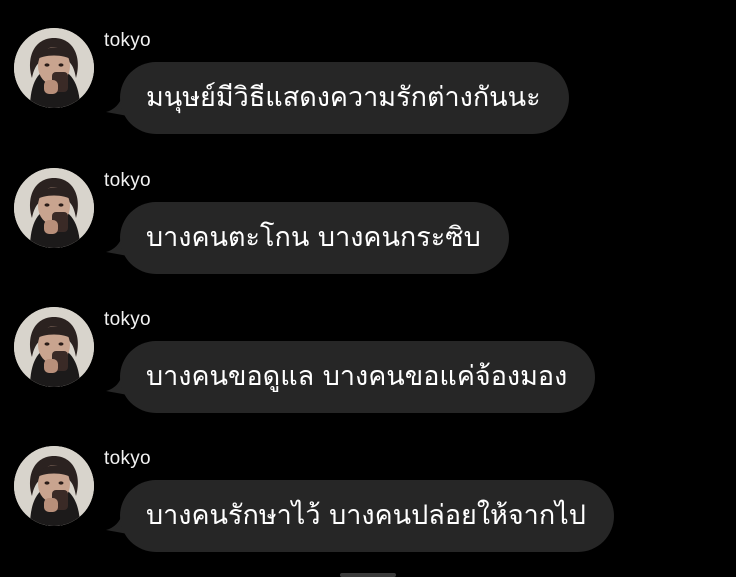 Image resolution: width=736 pixels, height=577 pixels. I want to click on scroll-indicator, so click(368, 575).